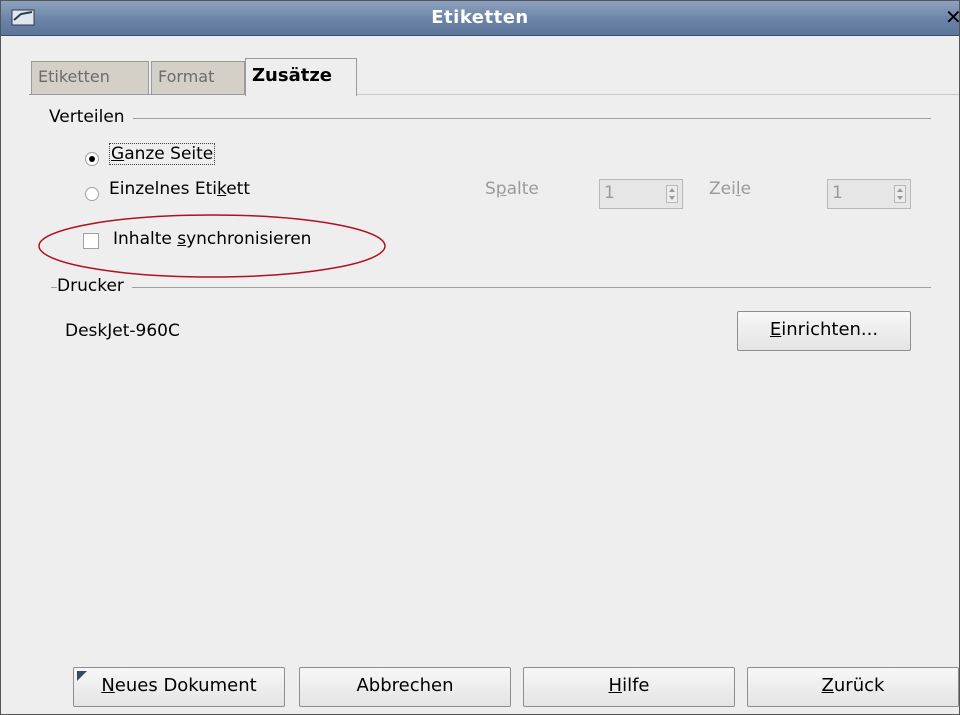  I want to click on back-button: Zurück, so click(853, 687).